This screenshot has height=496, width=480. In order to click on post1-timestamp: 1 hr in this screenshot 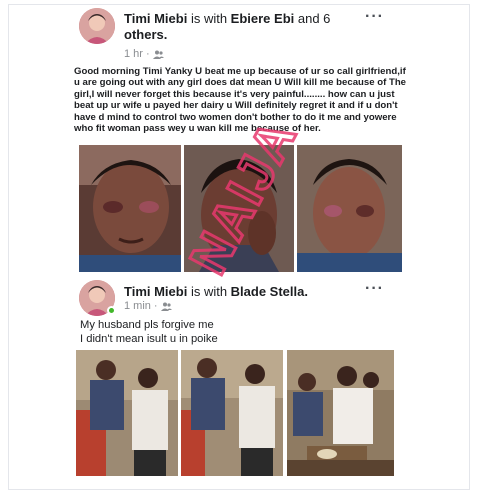, I will do `click(133, 54)`.